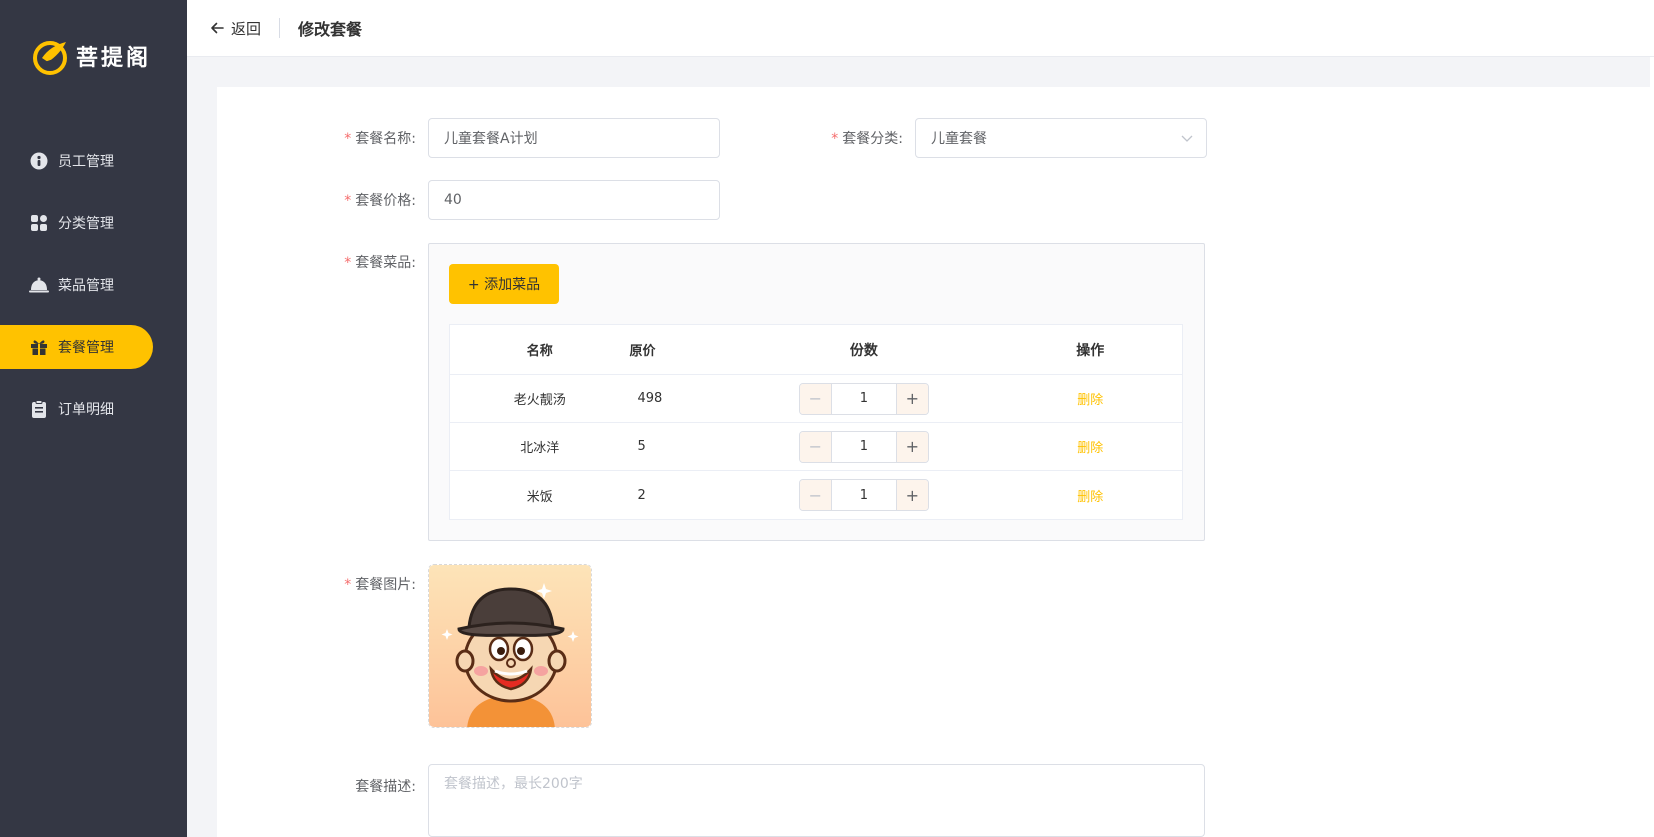  Describe the element at coordinates (39, 347) in the screenshot. I see `gift-icon` at that location.